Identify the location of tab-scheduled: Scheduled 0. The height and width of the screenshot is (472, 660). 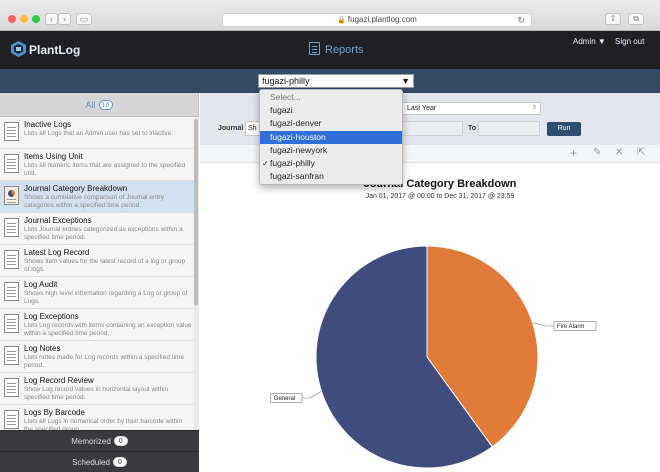
(99, 461).